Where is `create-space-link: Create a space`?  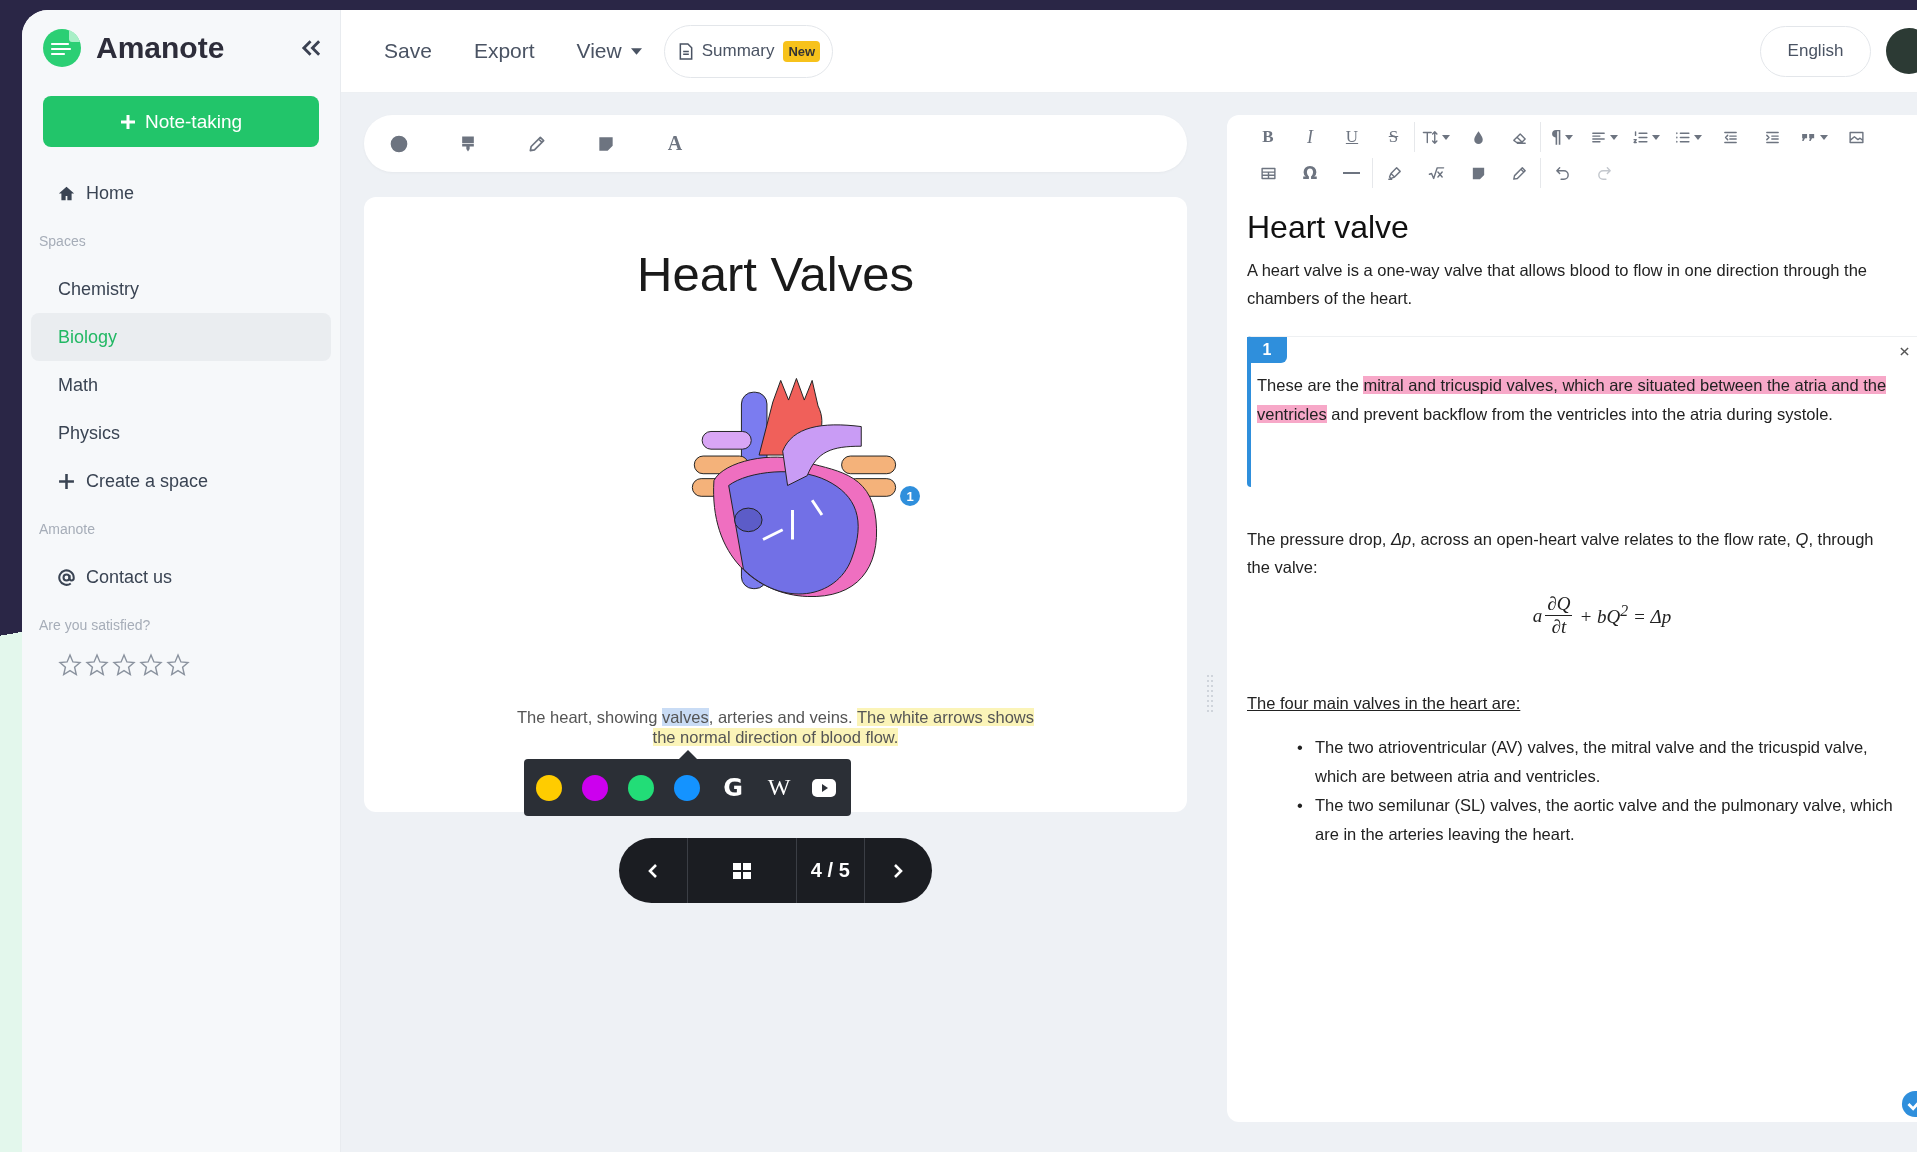
create-space-link: Create a space is located at coordinates (181, 481).